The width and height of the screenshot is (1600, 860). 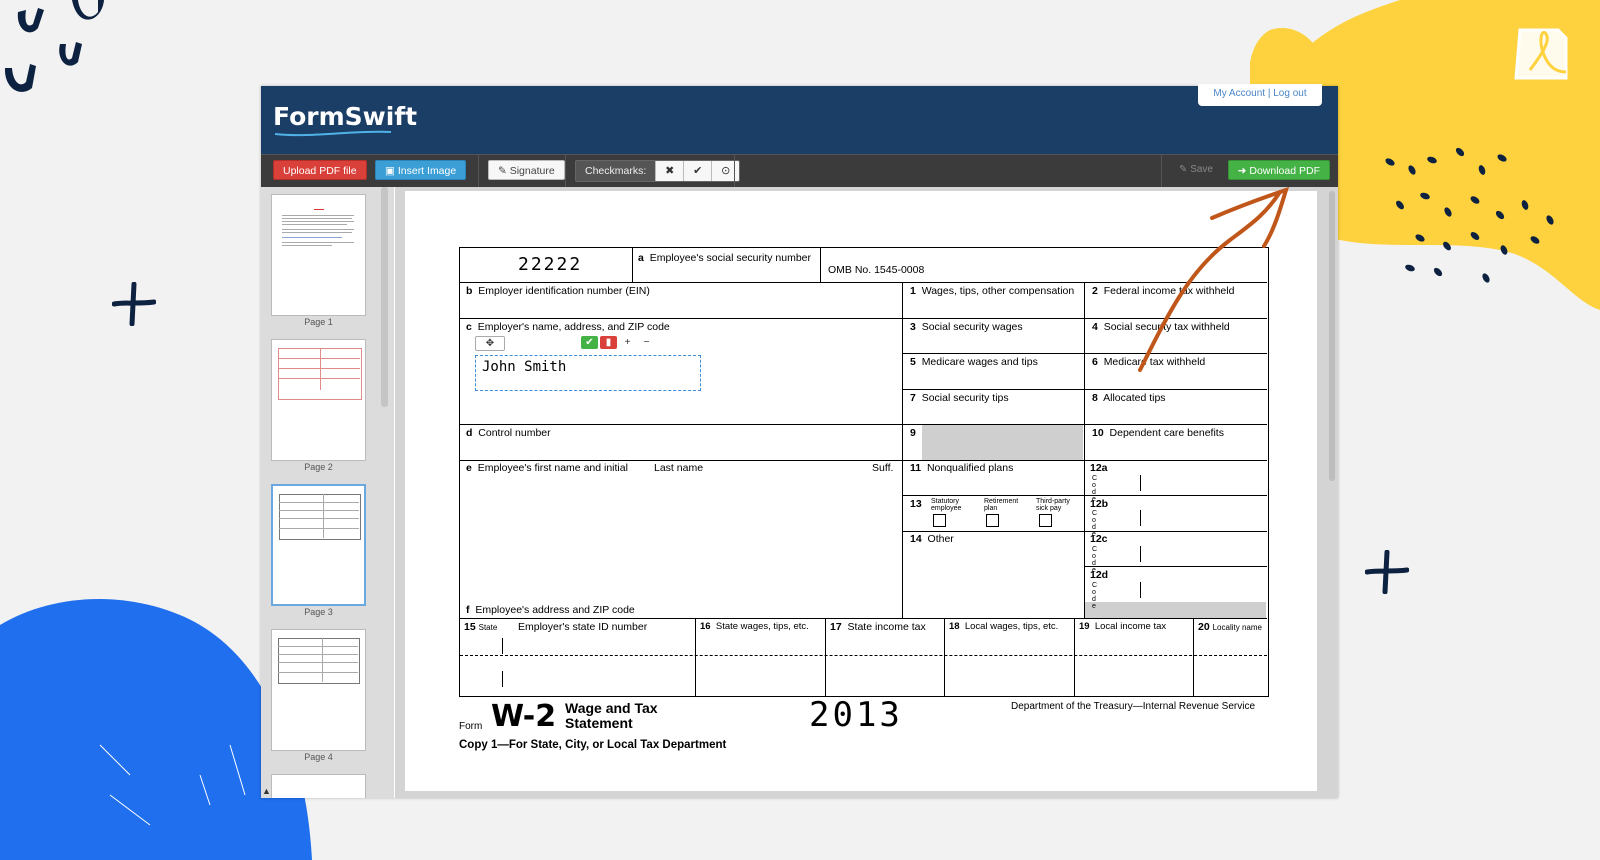 I want to click on download-pdf-button: ➜ Download PDF, so click(x=1278, y=170).